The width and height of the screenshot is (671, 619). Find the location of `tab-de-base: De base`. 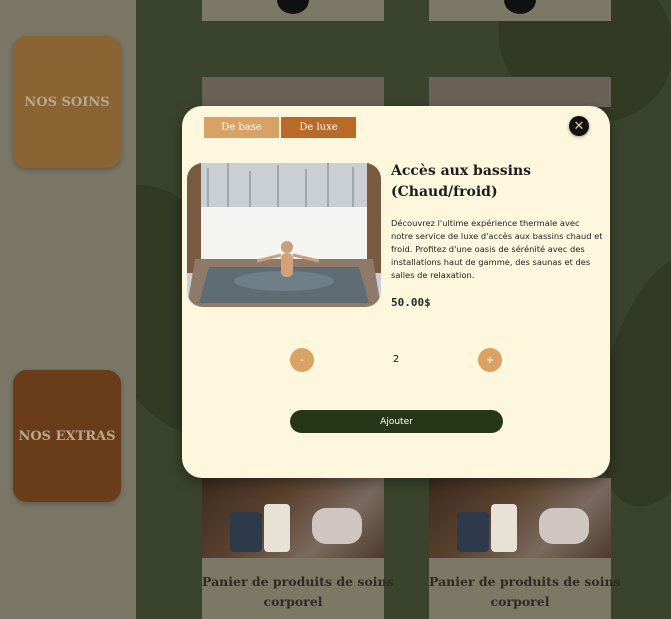

tab-de-base: De base is located at coordinates (241, 127).